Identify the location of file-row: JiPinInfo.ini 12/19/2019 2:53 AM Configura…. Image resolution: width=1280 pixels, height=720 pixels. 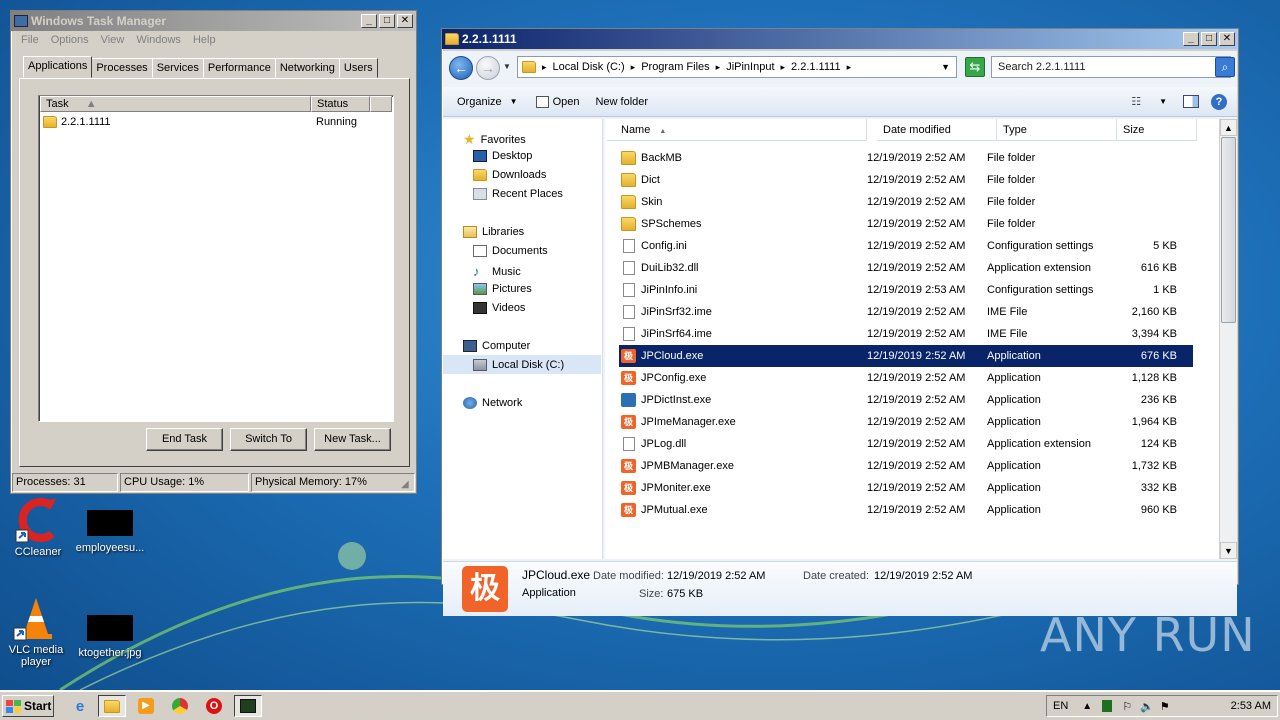
(906, 290).